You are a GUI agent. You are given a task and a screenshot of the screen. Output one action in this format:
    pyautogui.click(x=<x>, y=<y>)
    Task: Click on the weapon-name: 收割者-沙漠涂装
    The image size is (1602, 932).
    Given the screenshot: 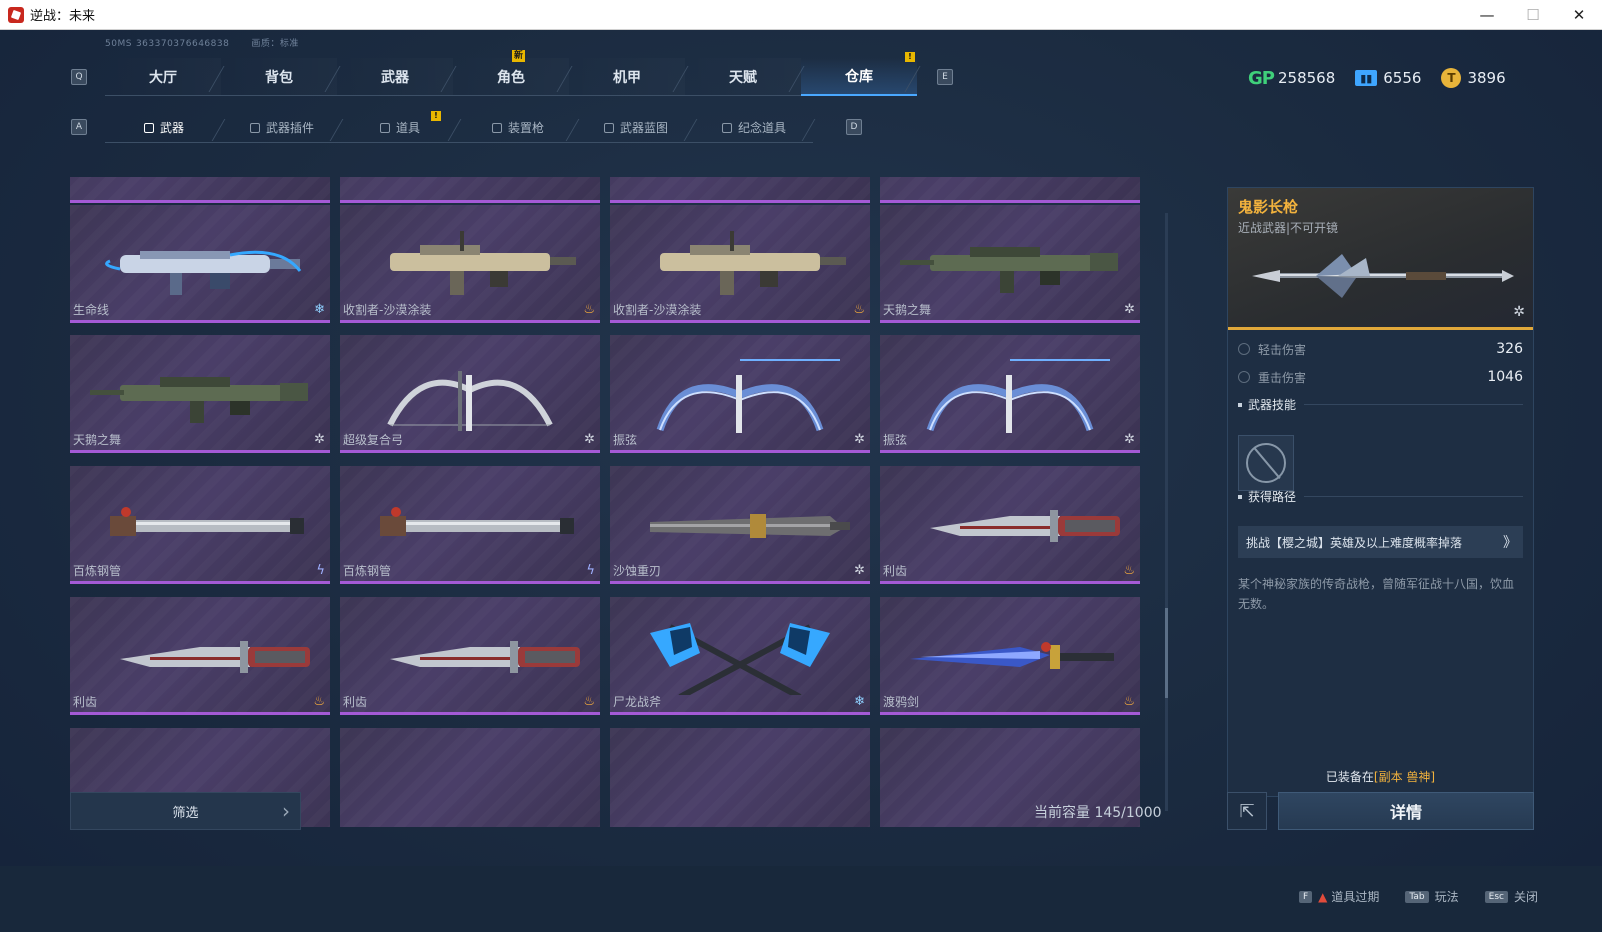 What is the action you would take?
    pyautogui.click(x=657, y=310)
    